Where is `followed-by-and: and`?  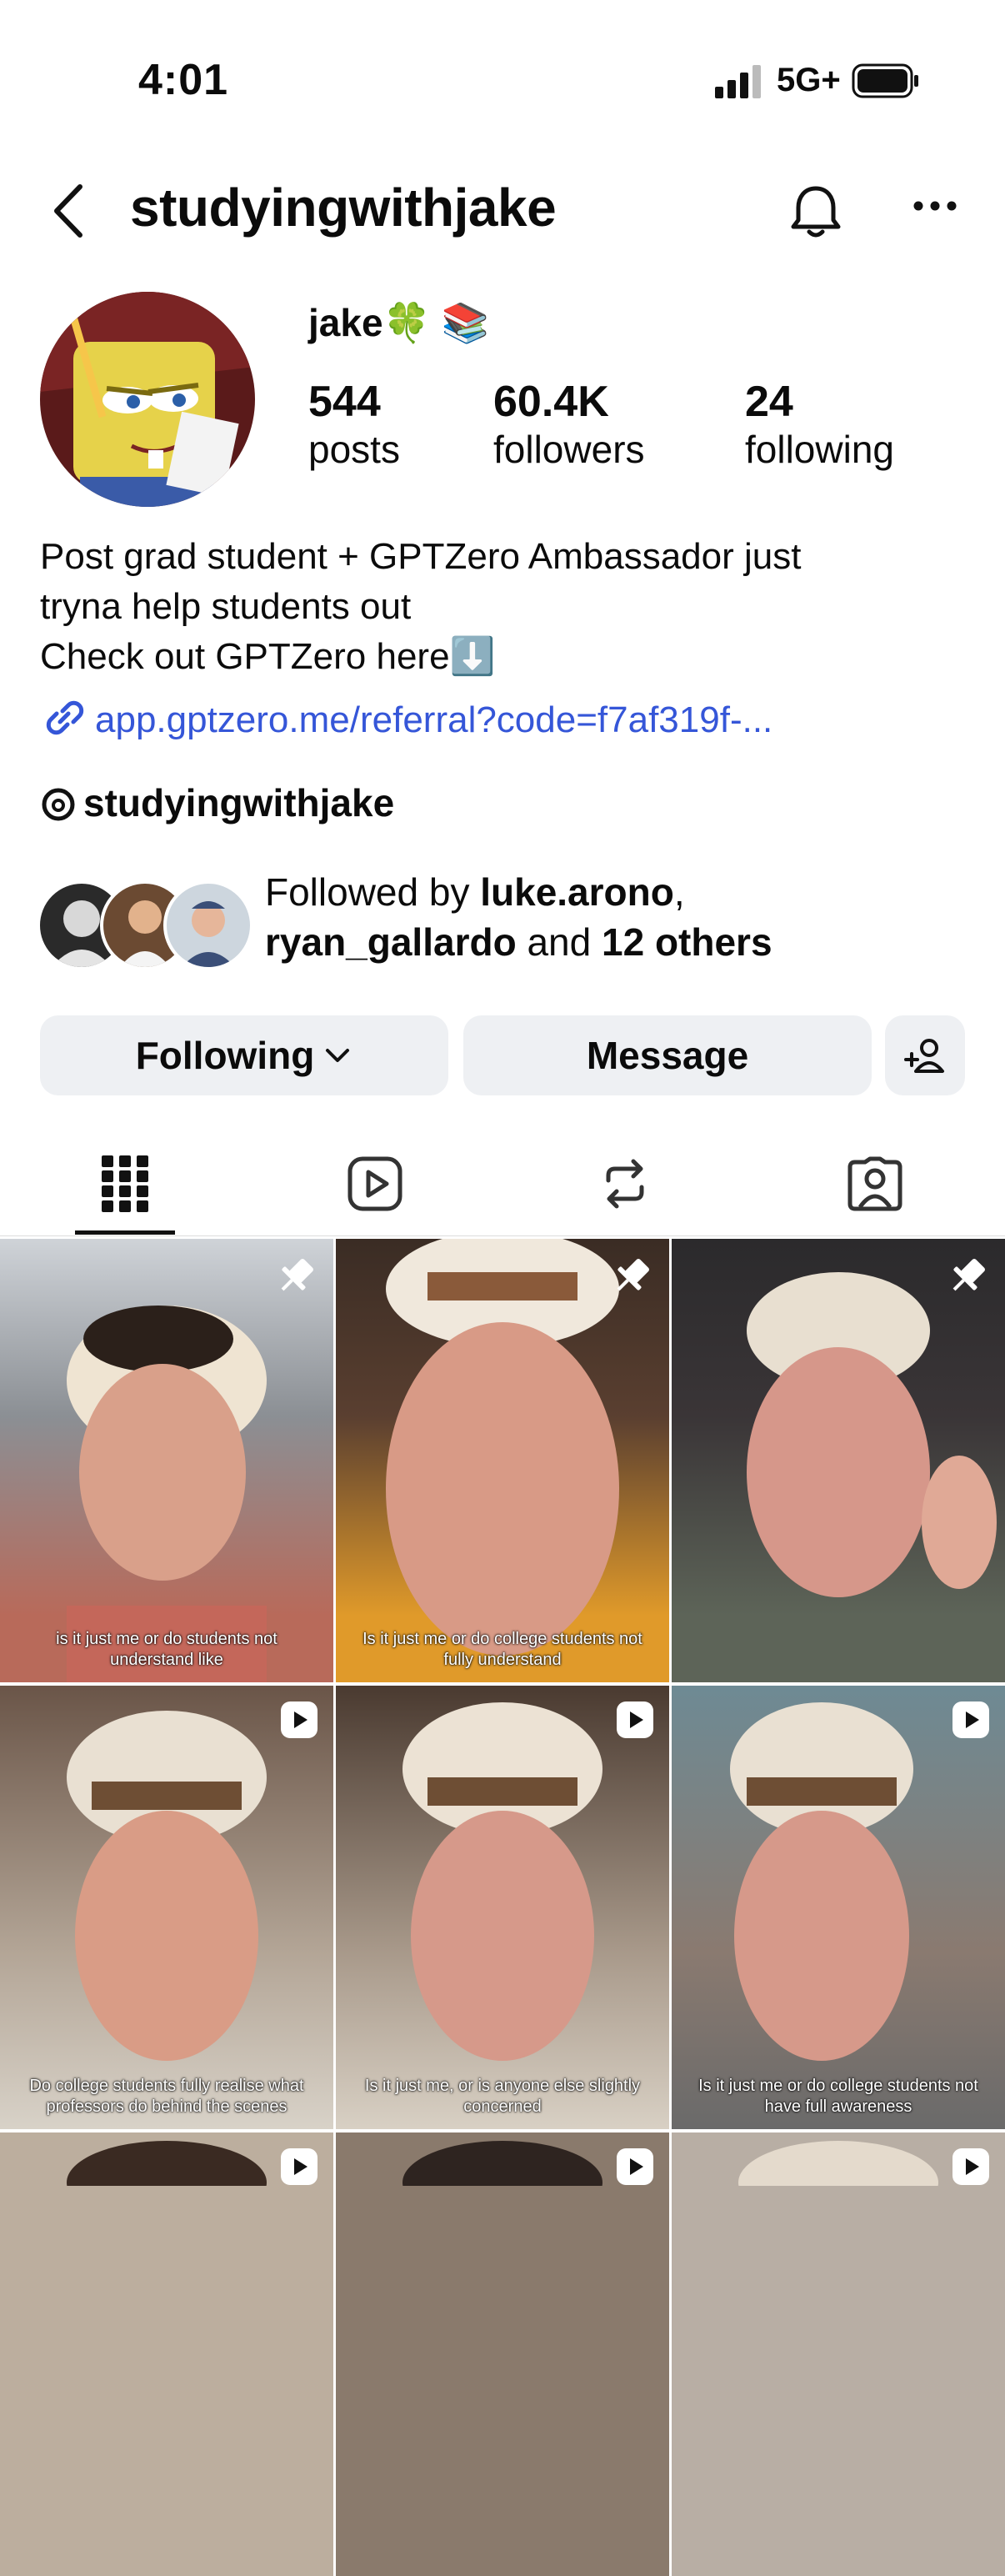 followed-by-and: and is located at coordinates (559, 942).